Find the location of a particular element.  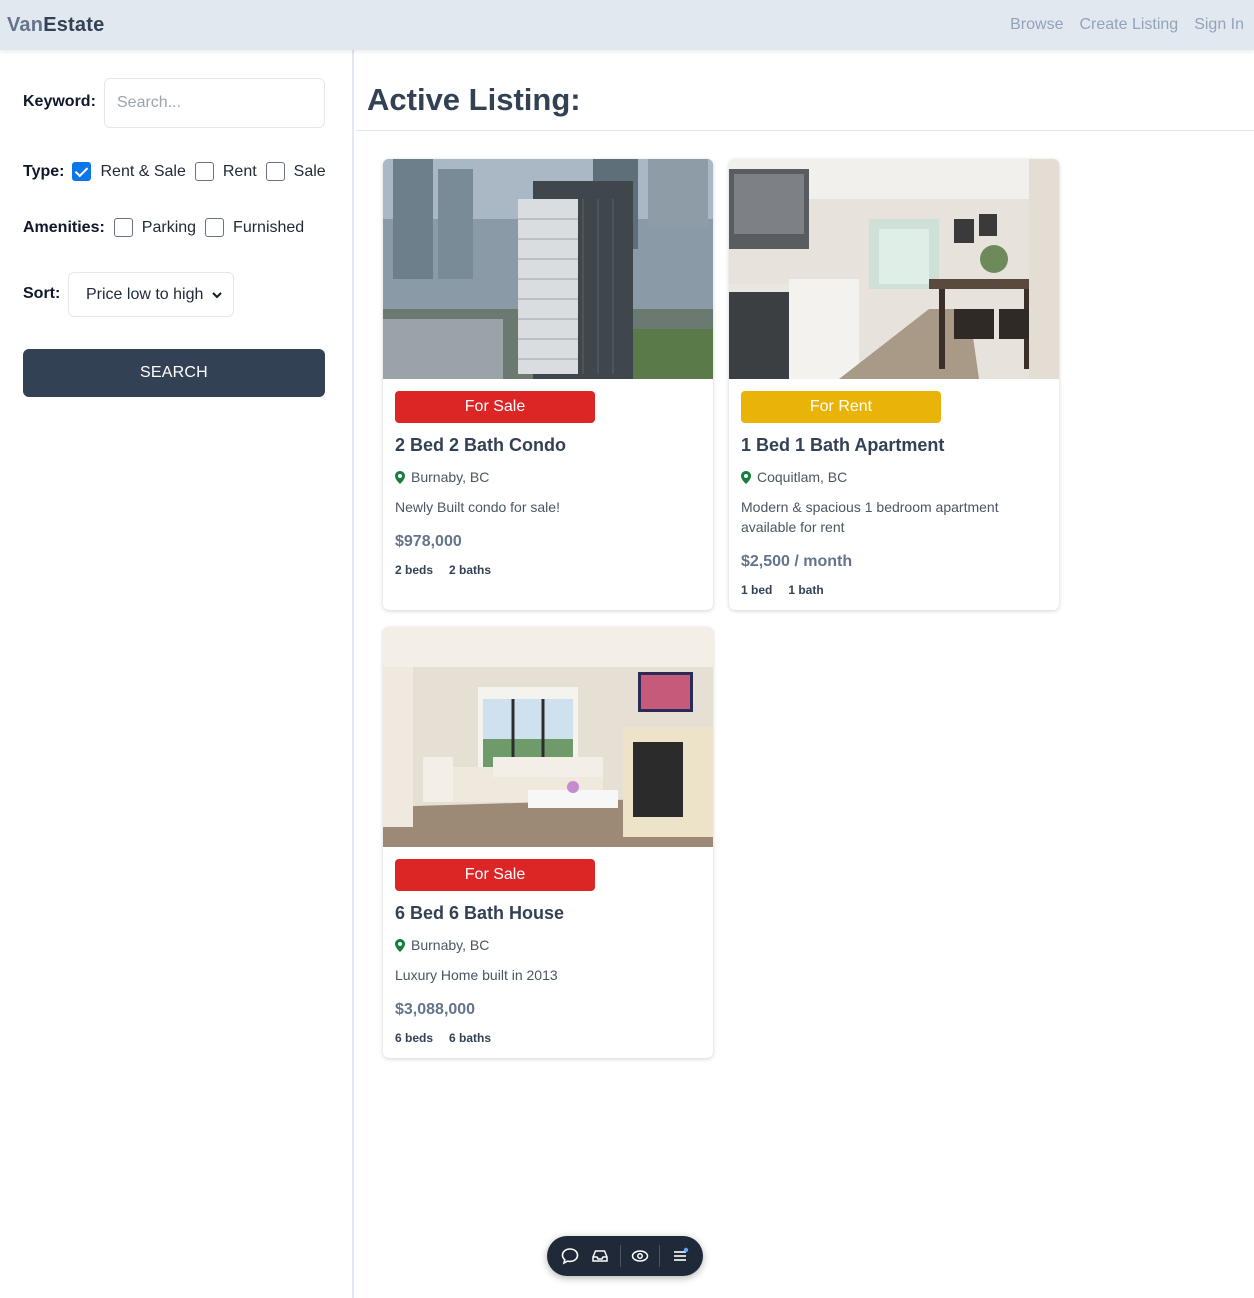

sort-selected-value: Price low to high is located at coordinates (145, 294).